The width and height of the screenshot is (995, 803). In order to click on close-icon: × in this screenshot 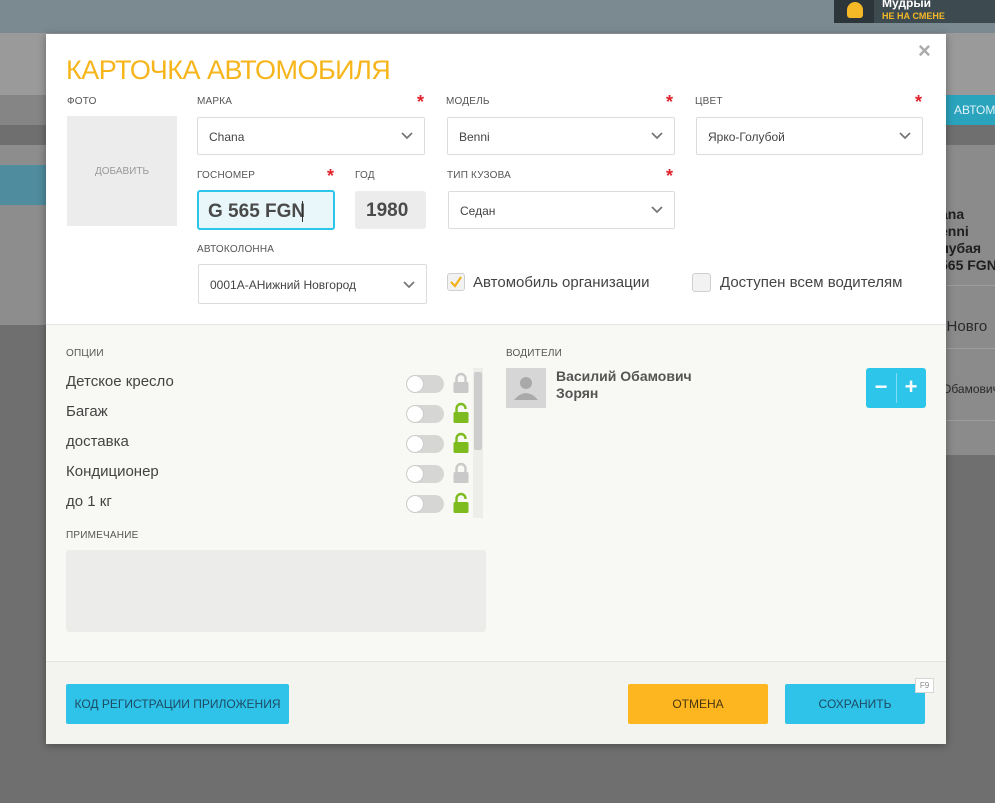, I will do `click(924, 51)`.